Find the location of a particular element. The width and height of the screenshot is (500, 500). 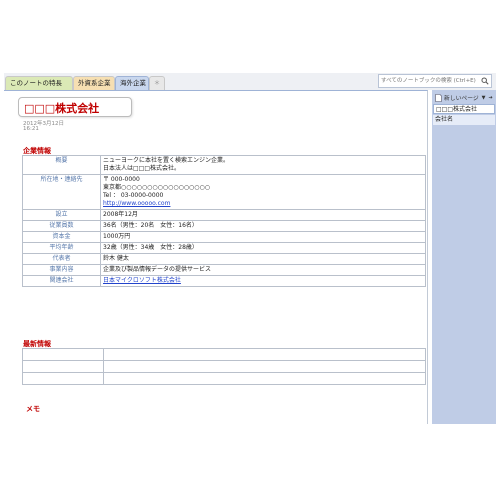

section-tab-overseas-companies: 海外企業 is located at coordinates (132, 83).